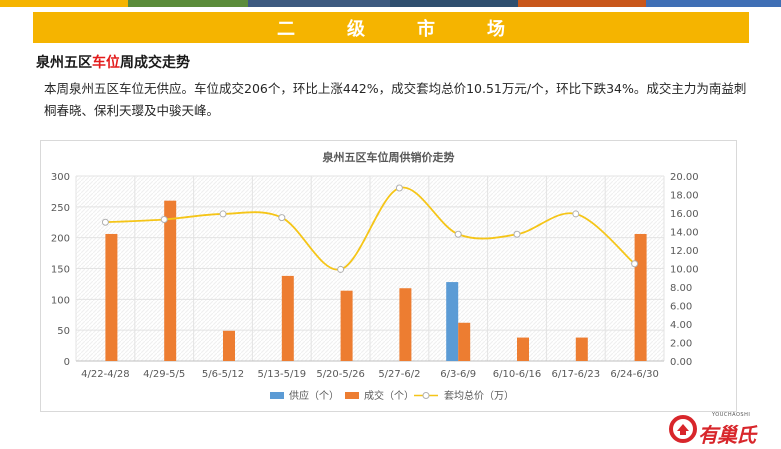 The image size is (781, 449). I want to click on x-axis-tick-label: 6/3-6/9, so click(458, 374).